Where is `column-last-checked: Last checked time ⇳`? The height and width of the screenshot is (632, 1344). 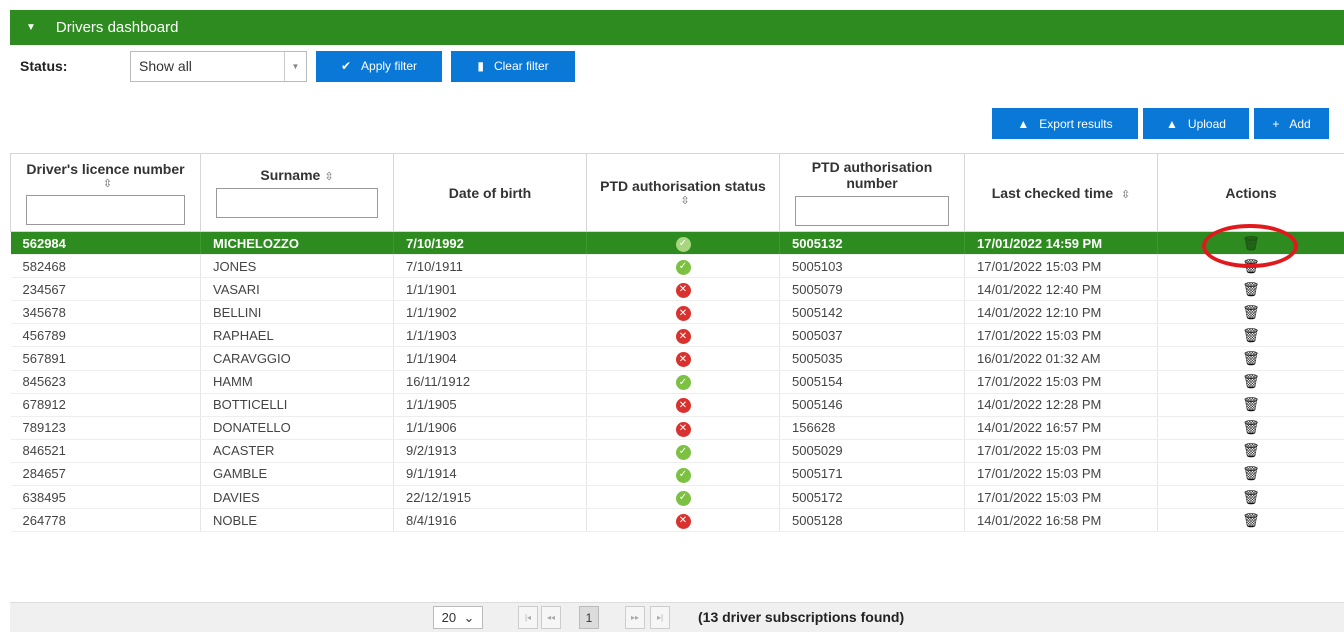 column-last-checked: Last checked time ⇳ is located at coordinates (1061, 192).